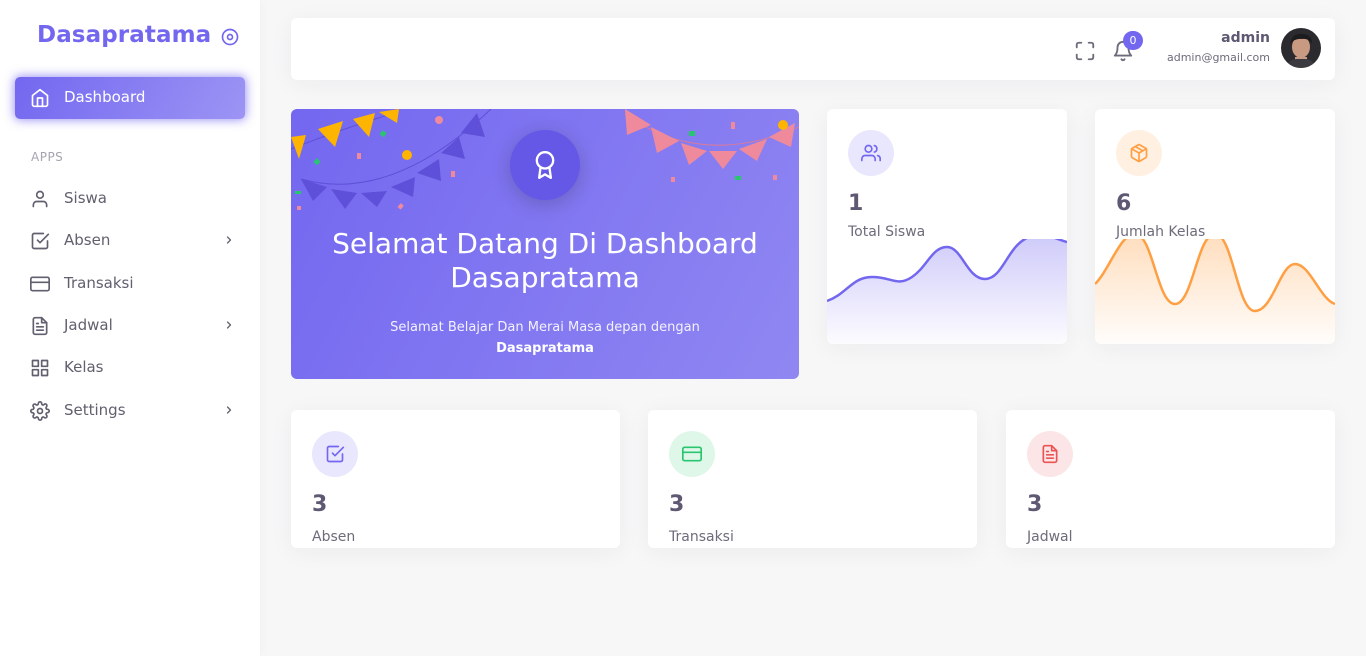  Describe the element at coordinates (1215, 226) in the screenshot. I see `stat-card-jumlah-kelas: 6 Jumlah Kelas` at that location.